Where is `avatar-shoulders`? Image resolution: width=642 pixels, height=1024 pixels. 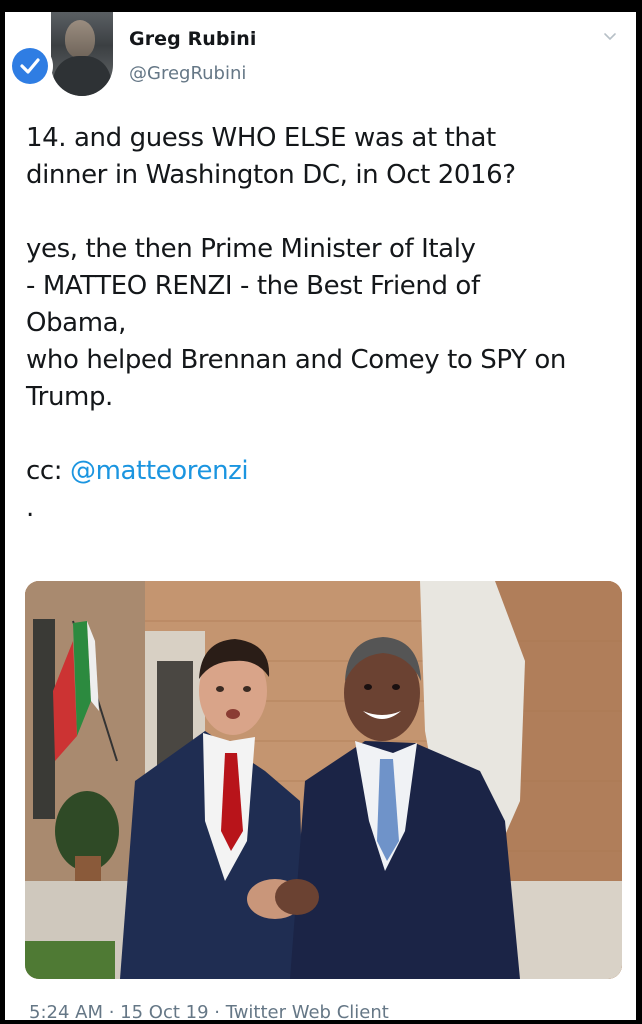
avatar-shoulders is located at coordinates (82, 76).